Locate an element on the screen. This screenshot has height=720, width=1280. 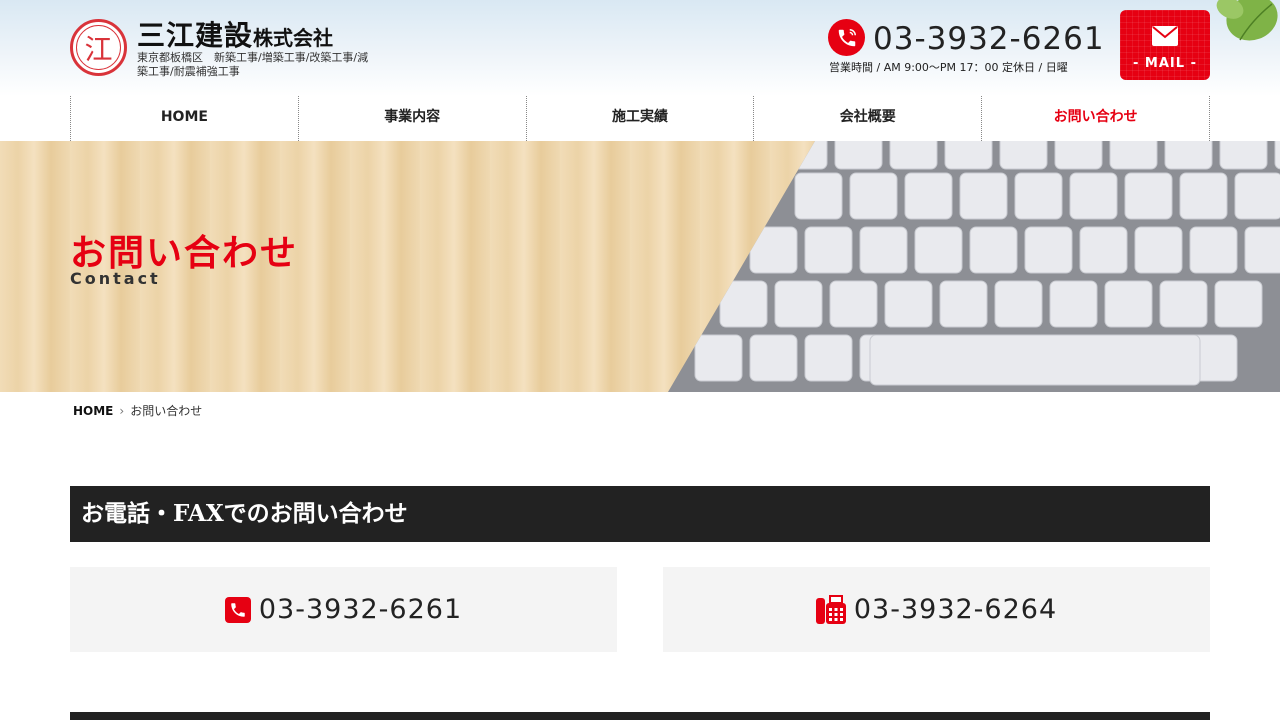
breadcrumb-current: お問い合わせ is located at coordinates (166, 411).